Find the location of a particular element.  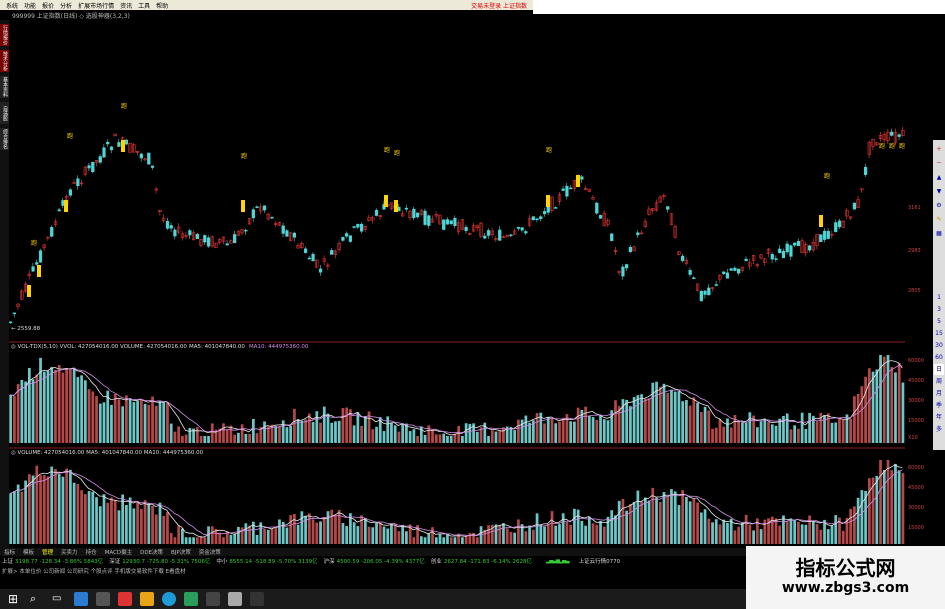

tab-buy-sell: 买卖力 is located at coordinates (69, 552).